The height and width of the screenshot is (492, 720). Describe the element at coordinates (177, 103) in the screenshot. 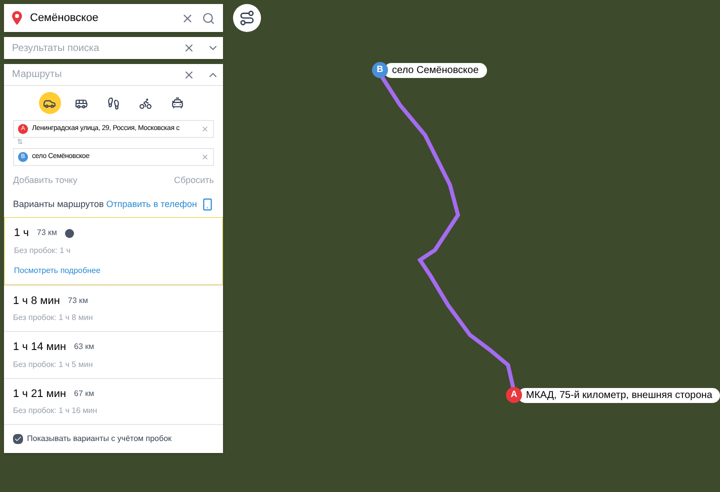

I see `taxi-icon` at that location.